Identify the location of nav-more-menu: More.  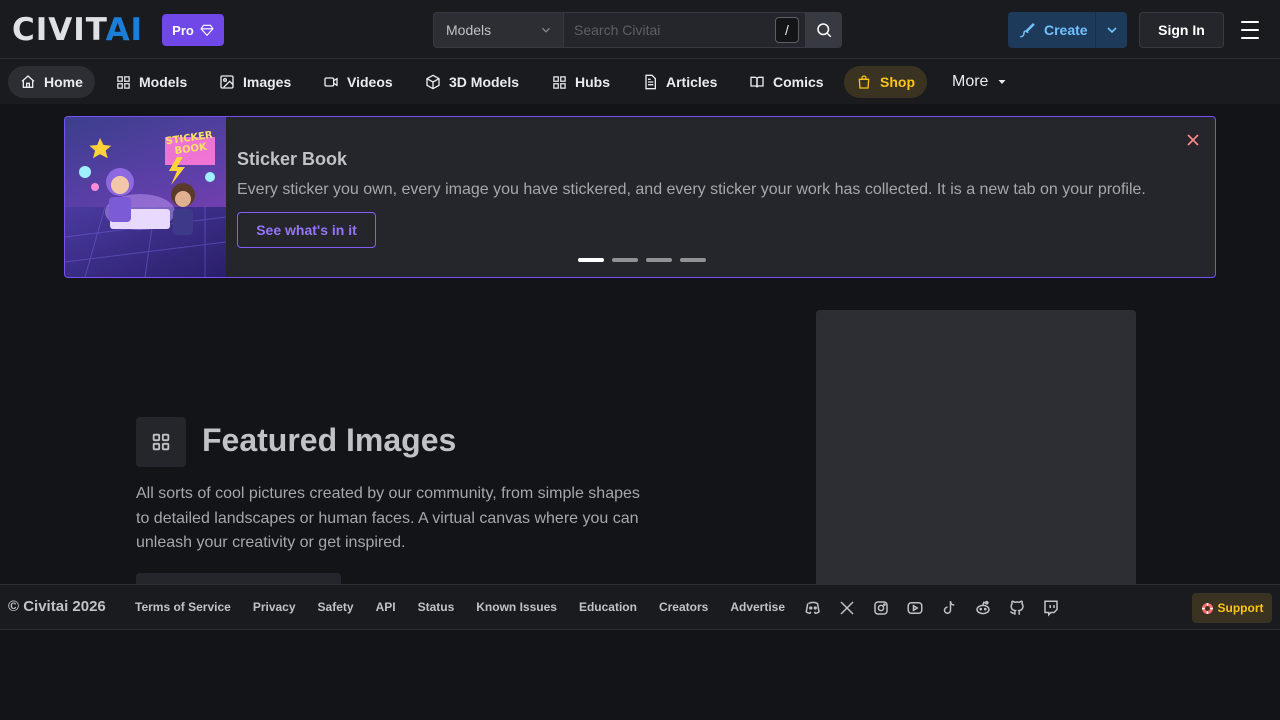
(980, 82).